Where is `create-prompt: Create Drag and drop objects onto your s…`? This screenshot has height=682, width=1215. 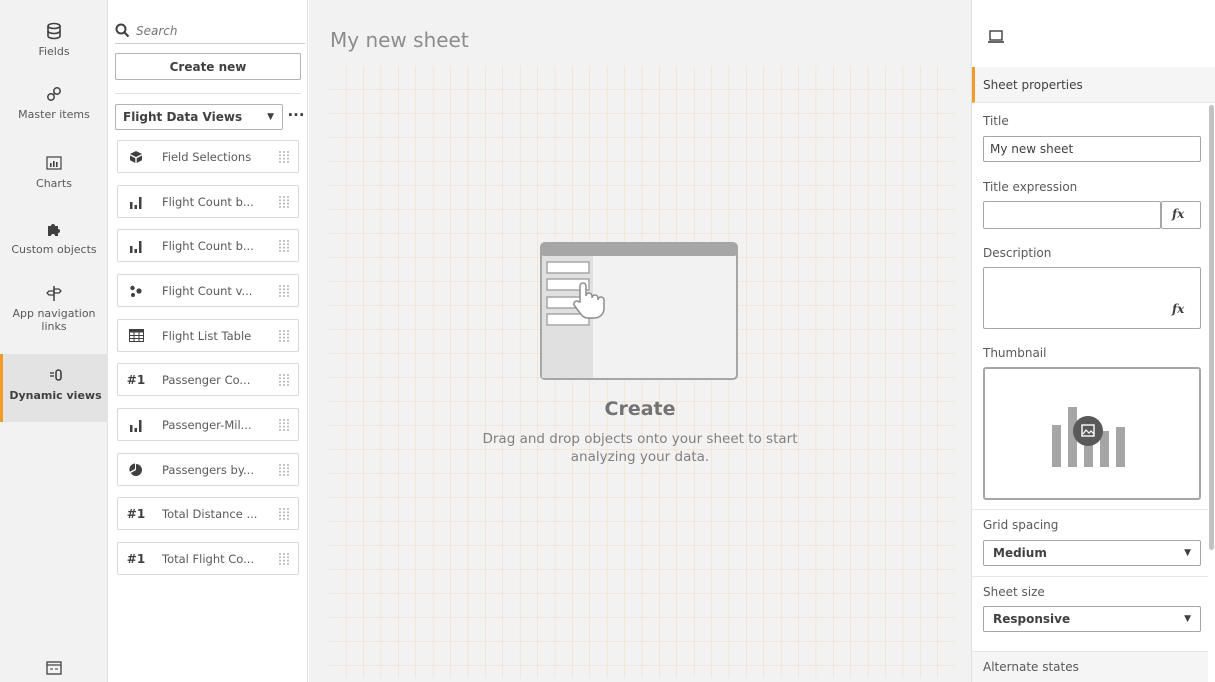
create-prompt: Create Drag and drop objects onto your s… is located at coordinates (640, 428).